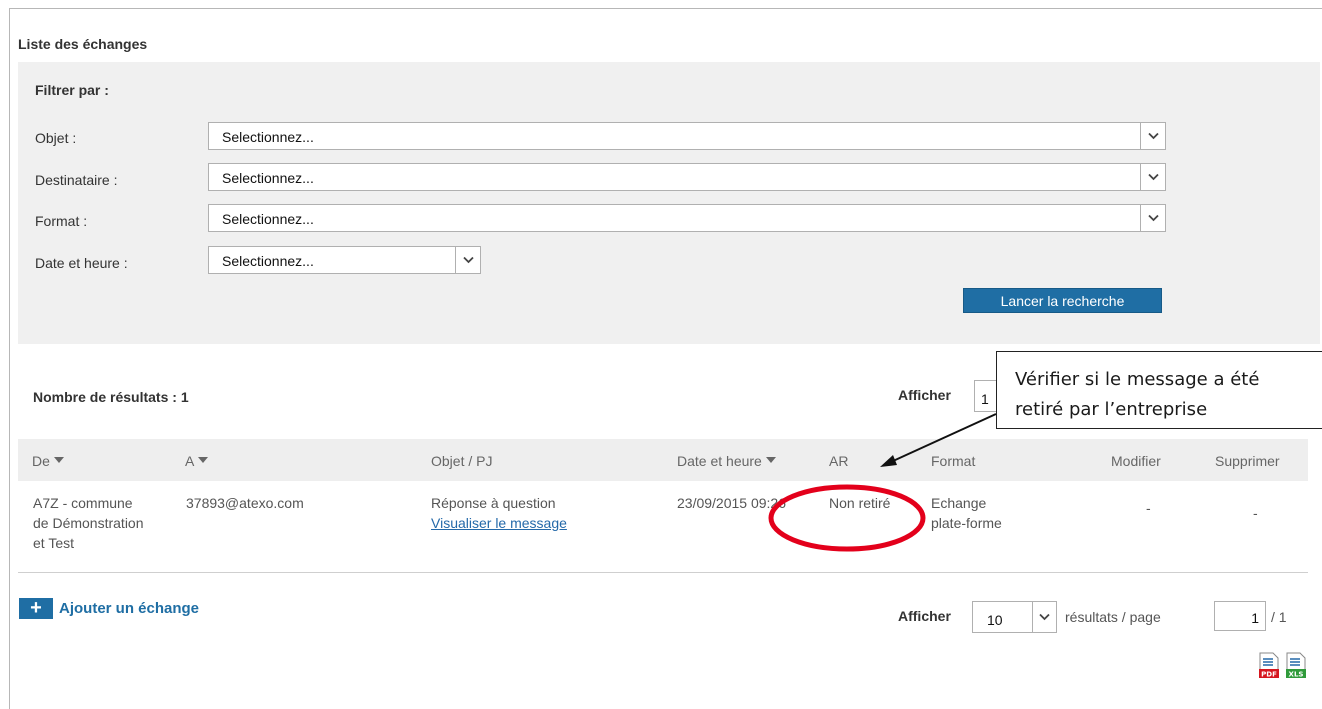 The image size is (1322, 709). I want to click on add-exchange-button: + Ajouter un échange, so click(109, 608).